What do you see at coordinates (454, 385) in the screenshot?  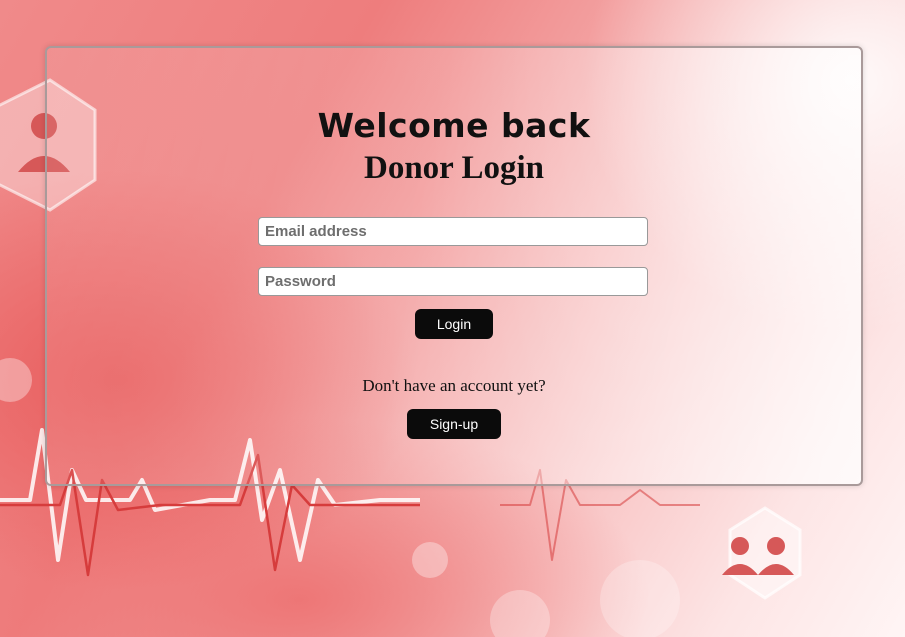 I see `signup-prompt: Don't have an account yet?` at bounding box center [454, 385].